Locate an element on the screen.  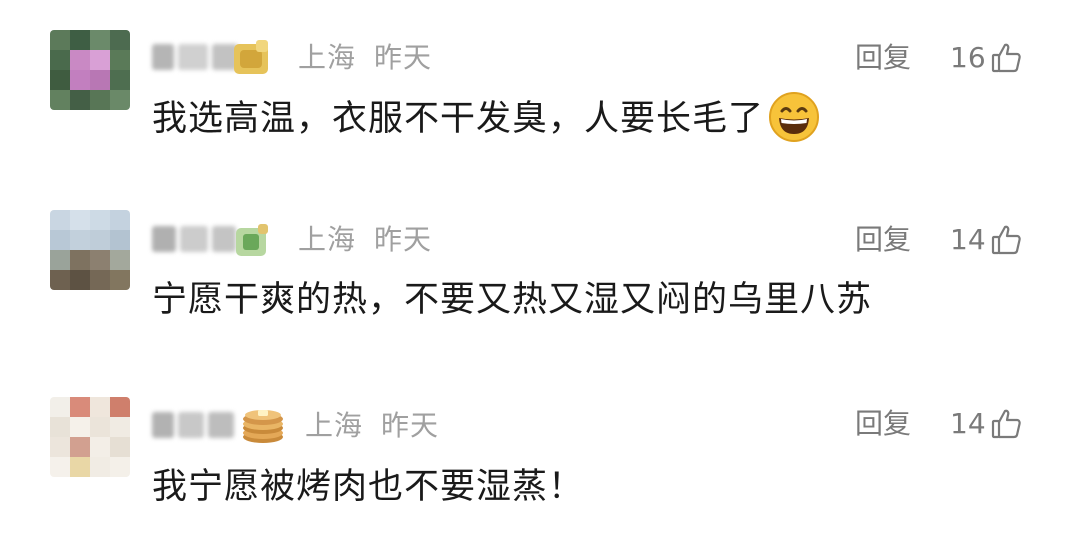
grinning-face-icon is located at coordinates (794, 117).